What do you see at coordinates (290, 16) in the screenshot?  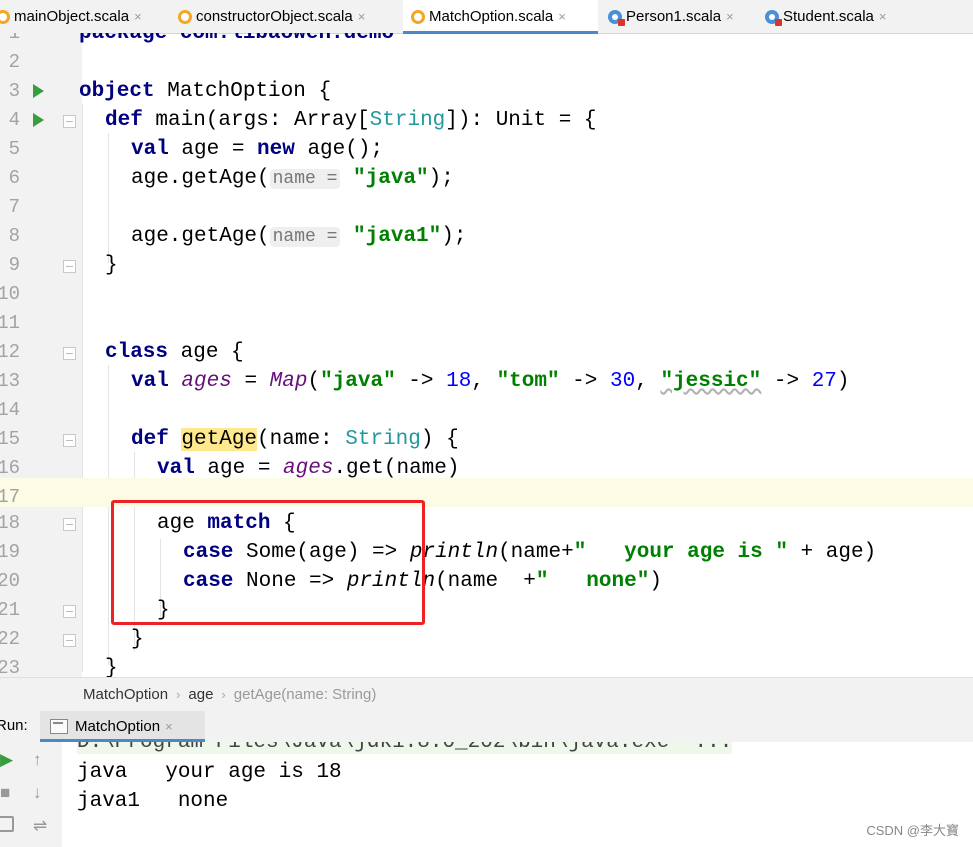 I see `tab-constructorobject: constructorObject.scala ×` at bounding box center [290, 16].